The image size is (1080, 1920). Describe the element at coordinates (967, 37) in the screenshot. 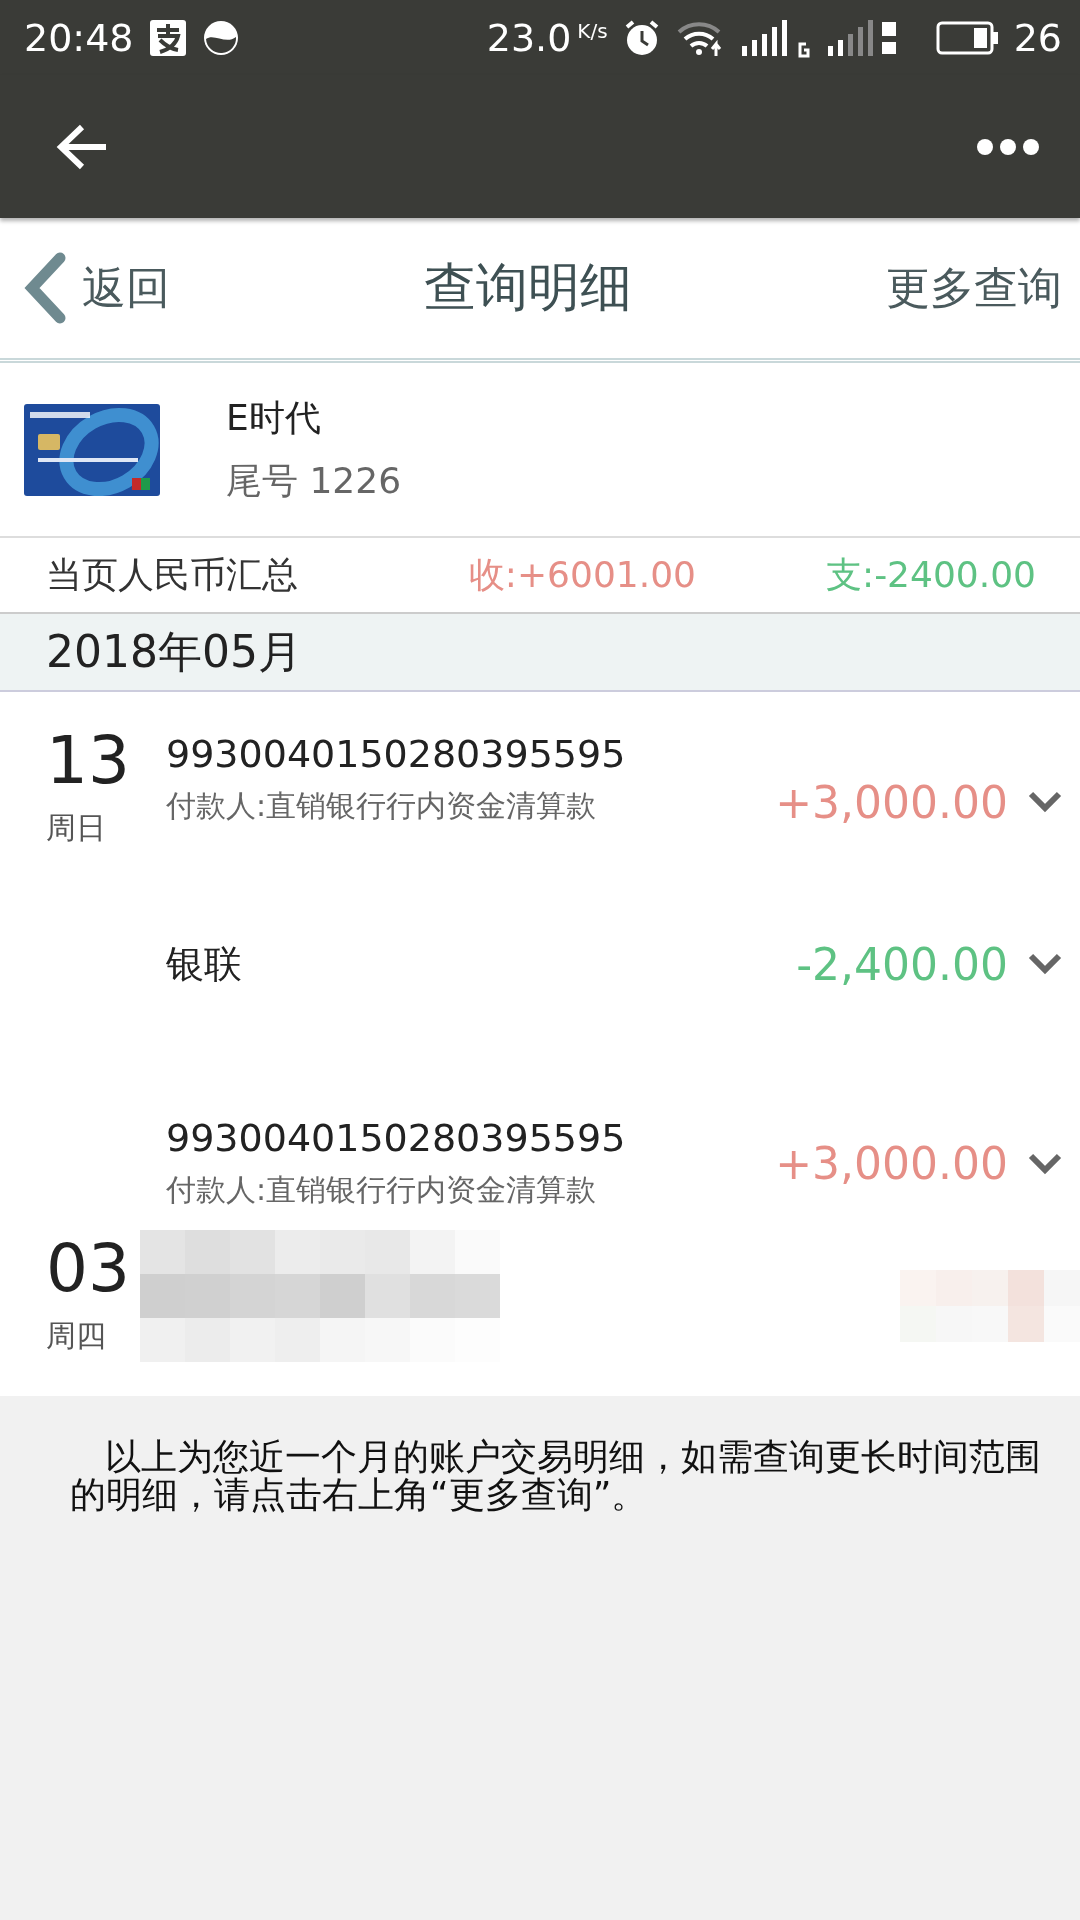

I see `battery-icon` at that location.